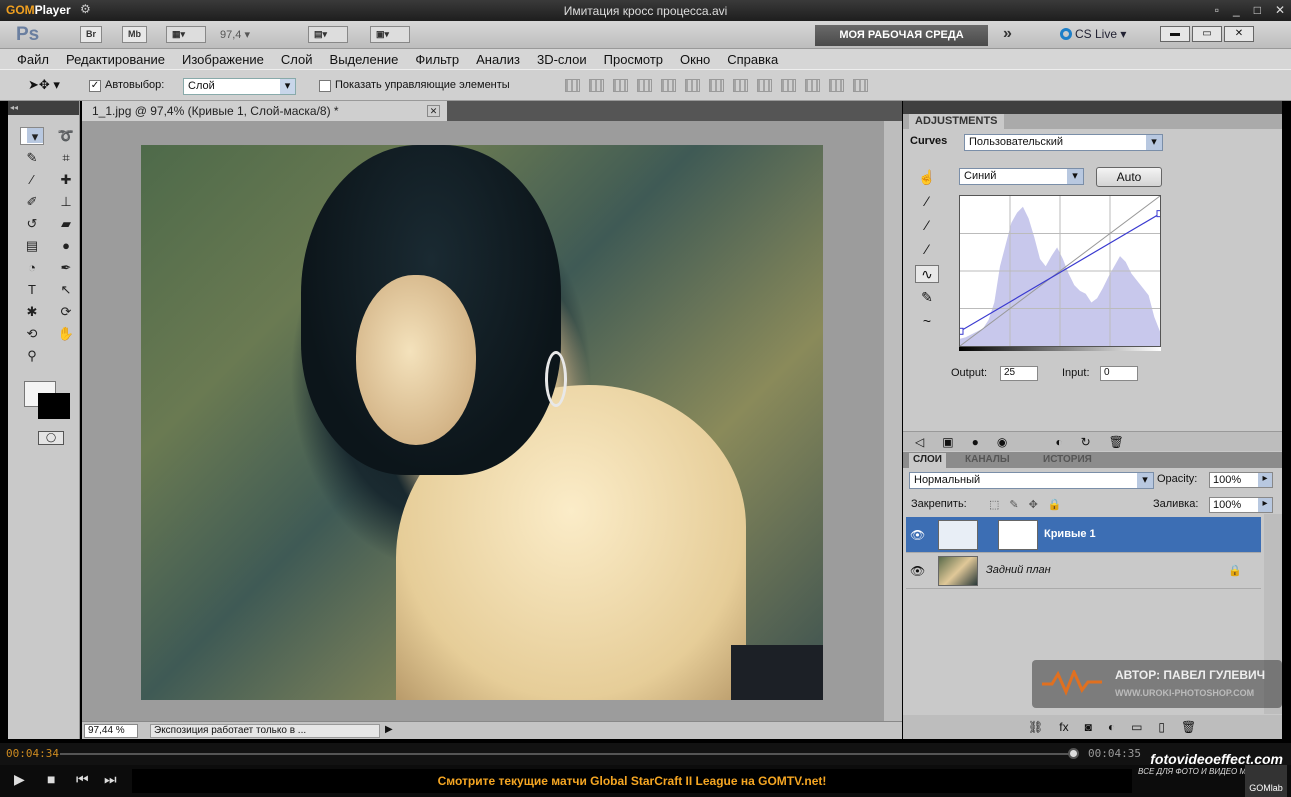 The height and width of the screenshot is (797, 1291). What do you see at coordinates (95, 86) in the screenshot?
I see `autoselect-checkbox: ✓` at bounding box center [95, 86].